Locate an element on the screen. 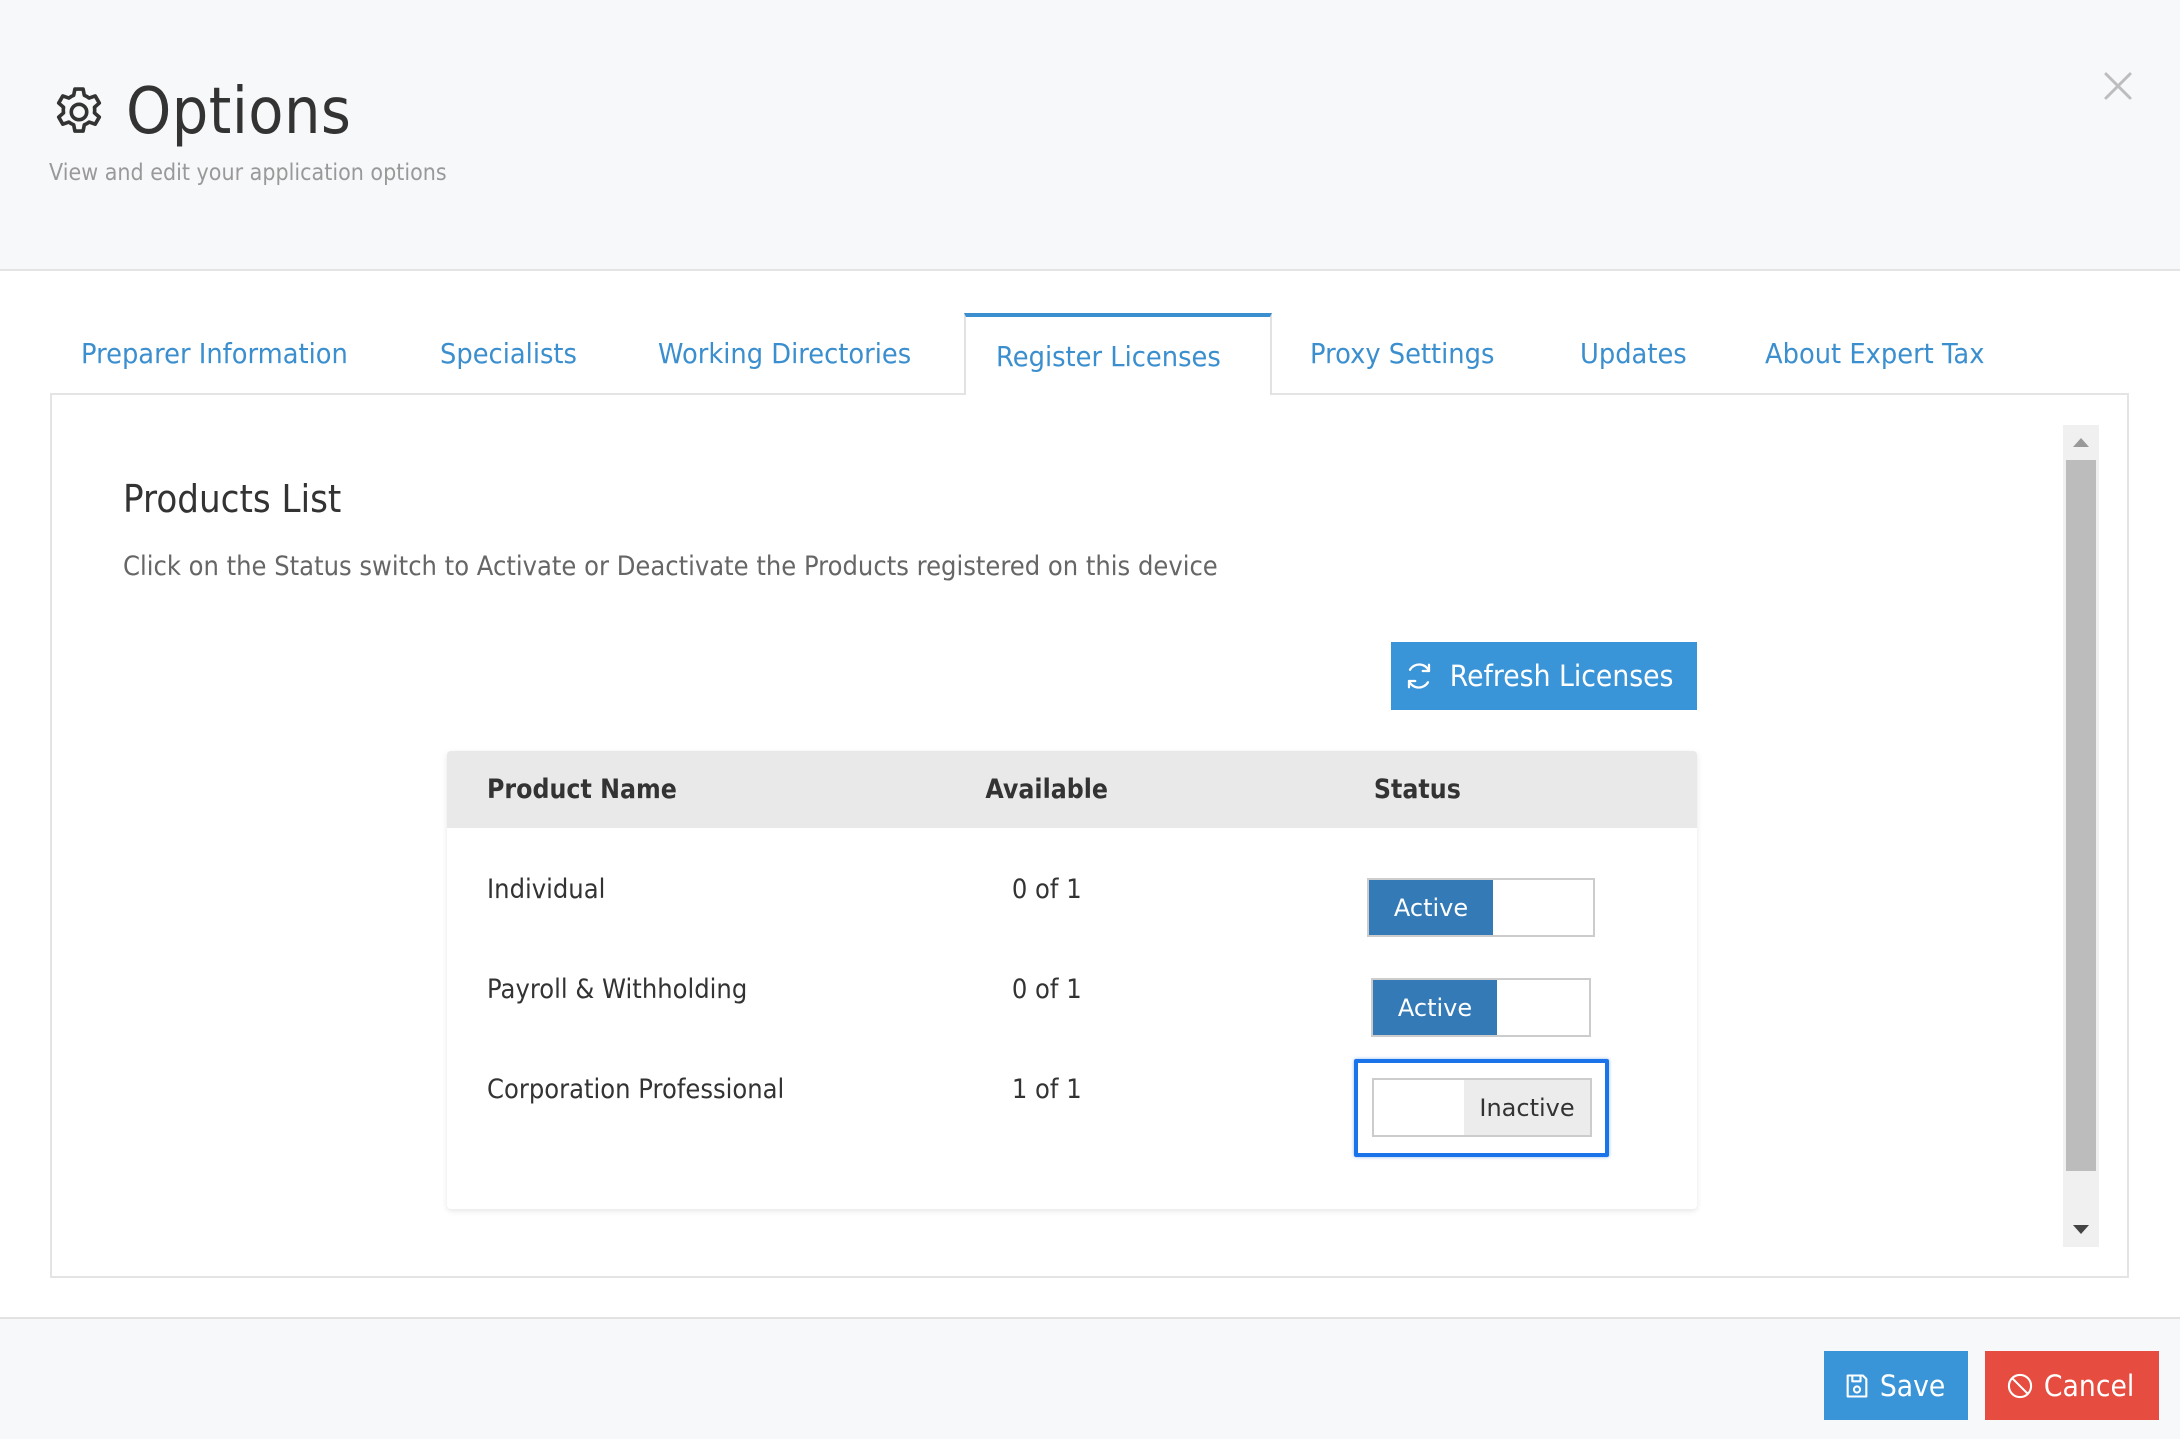 The image size is (2180, 1439). tab-about-expert-tax: About Expert Tax is located at coordinates (1869, 353).